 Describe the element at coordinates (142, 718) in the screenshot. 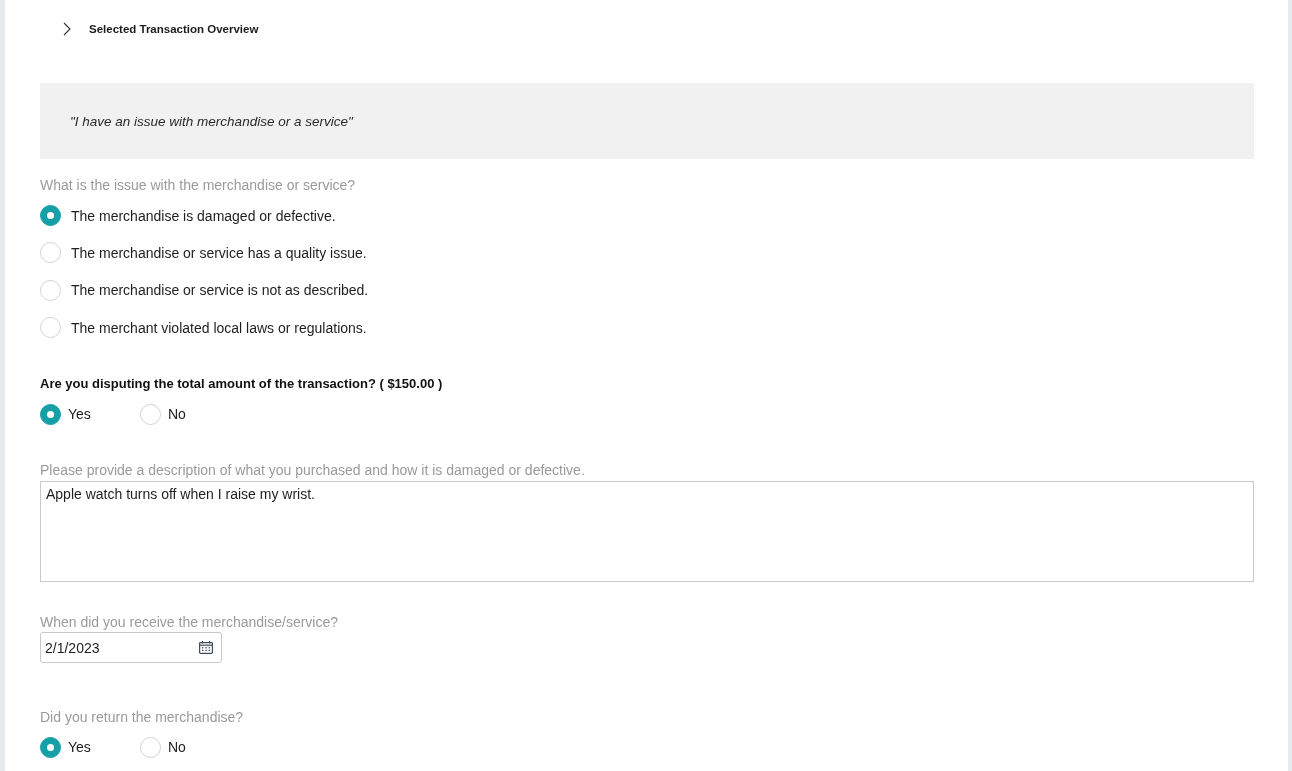

I see `question-label: Did you return the merchandise?` at that location.